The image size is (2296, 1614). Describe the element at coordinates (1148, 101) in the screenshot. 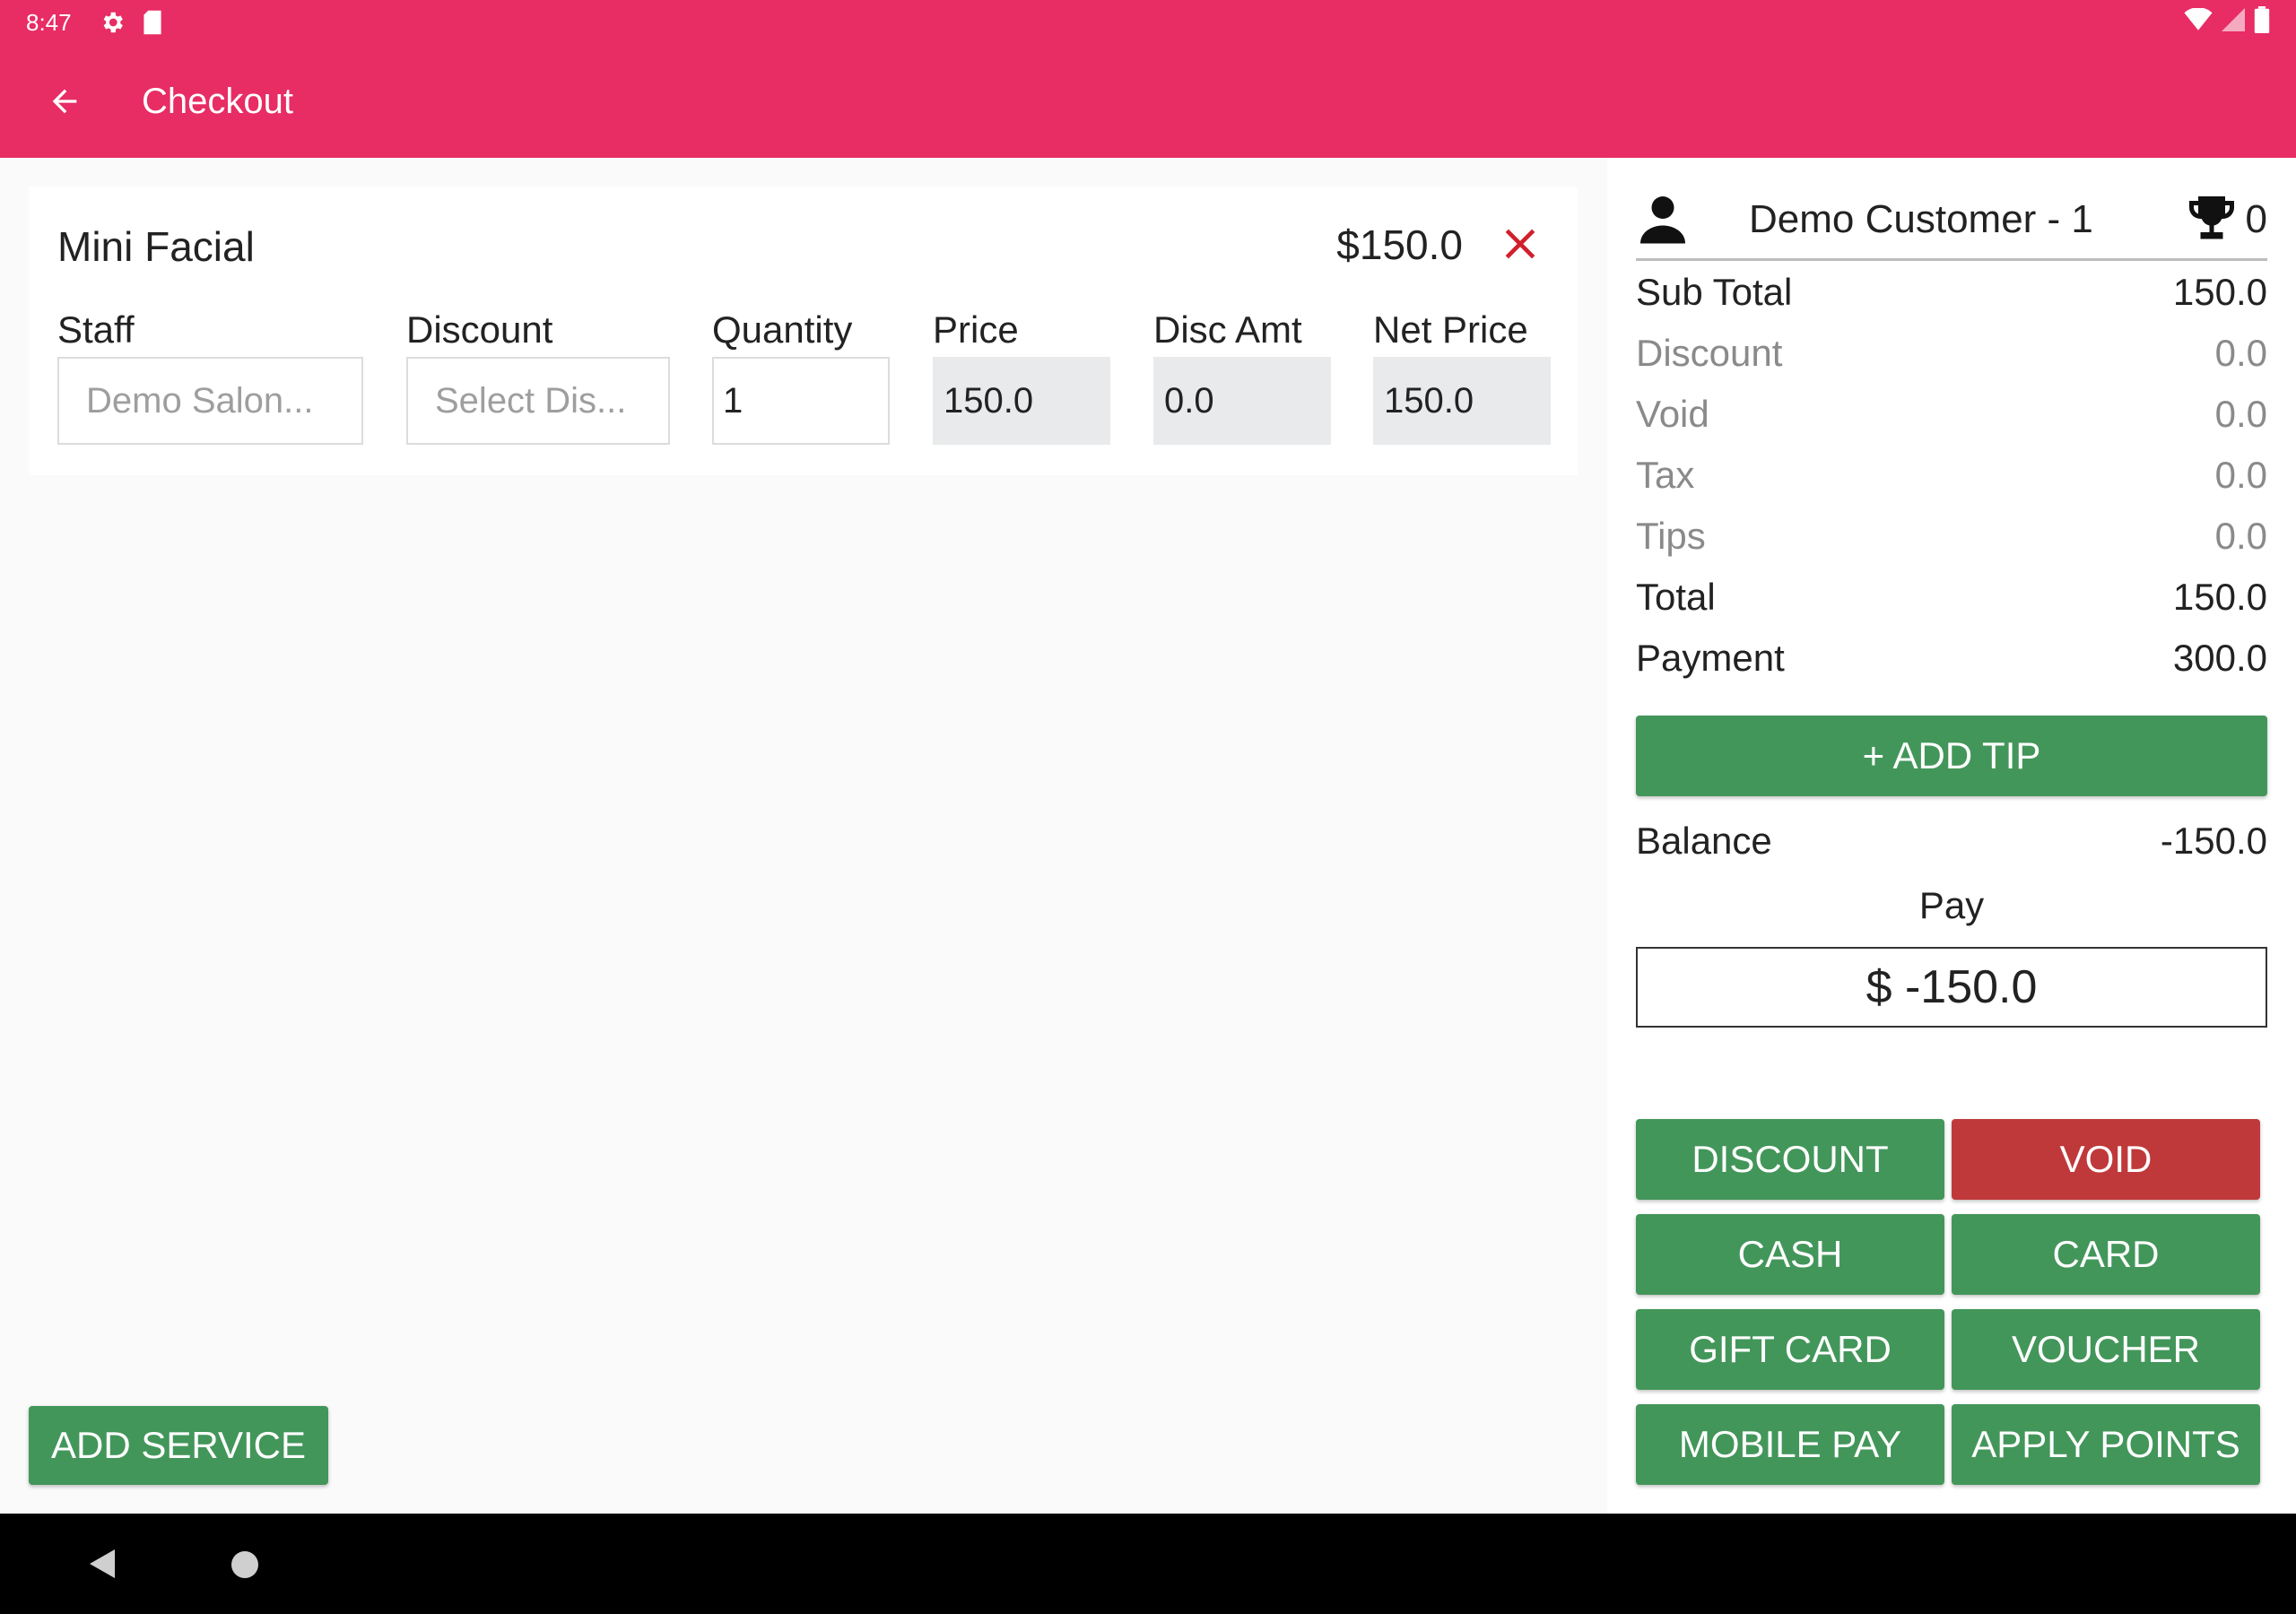

I see `app-bar: Checkout` at that location.